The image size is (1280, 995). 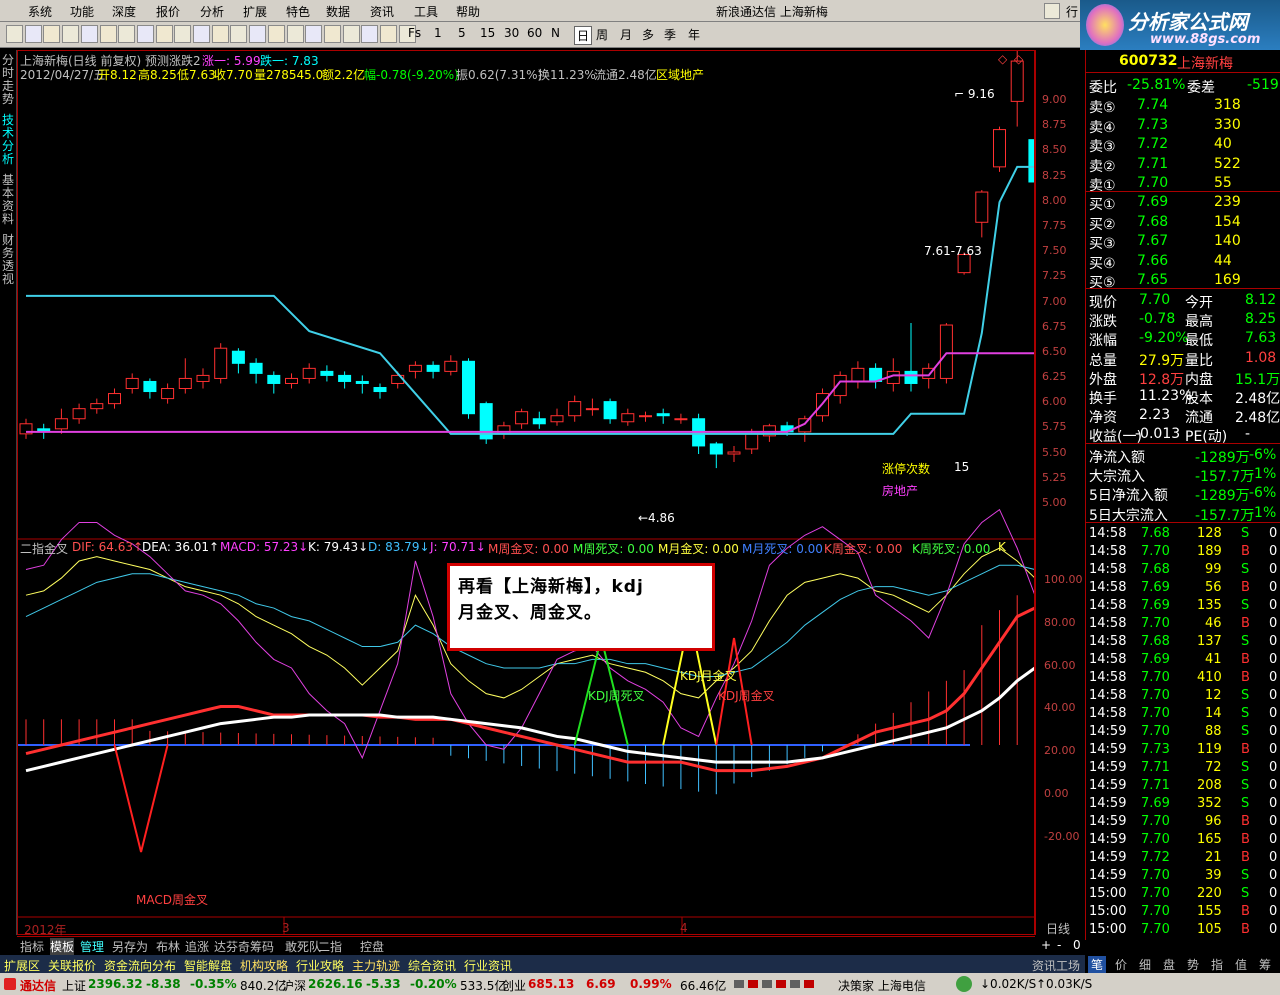 What do you see at coordinates (1054, 200) in the screenshot?
I see `price-tick-4: 8.00` at bounding box center [1054, 200].